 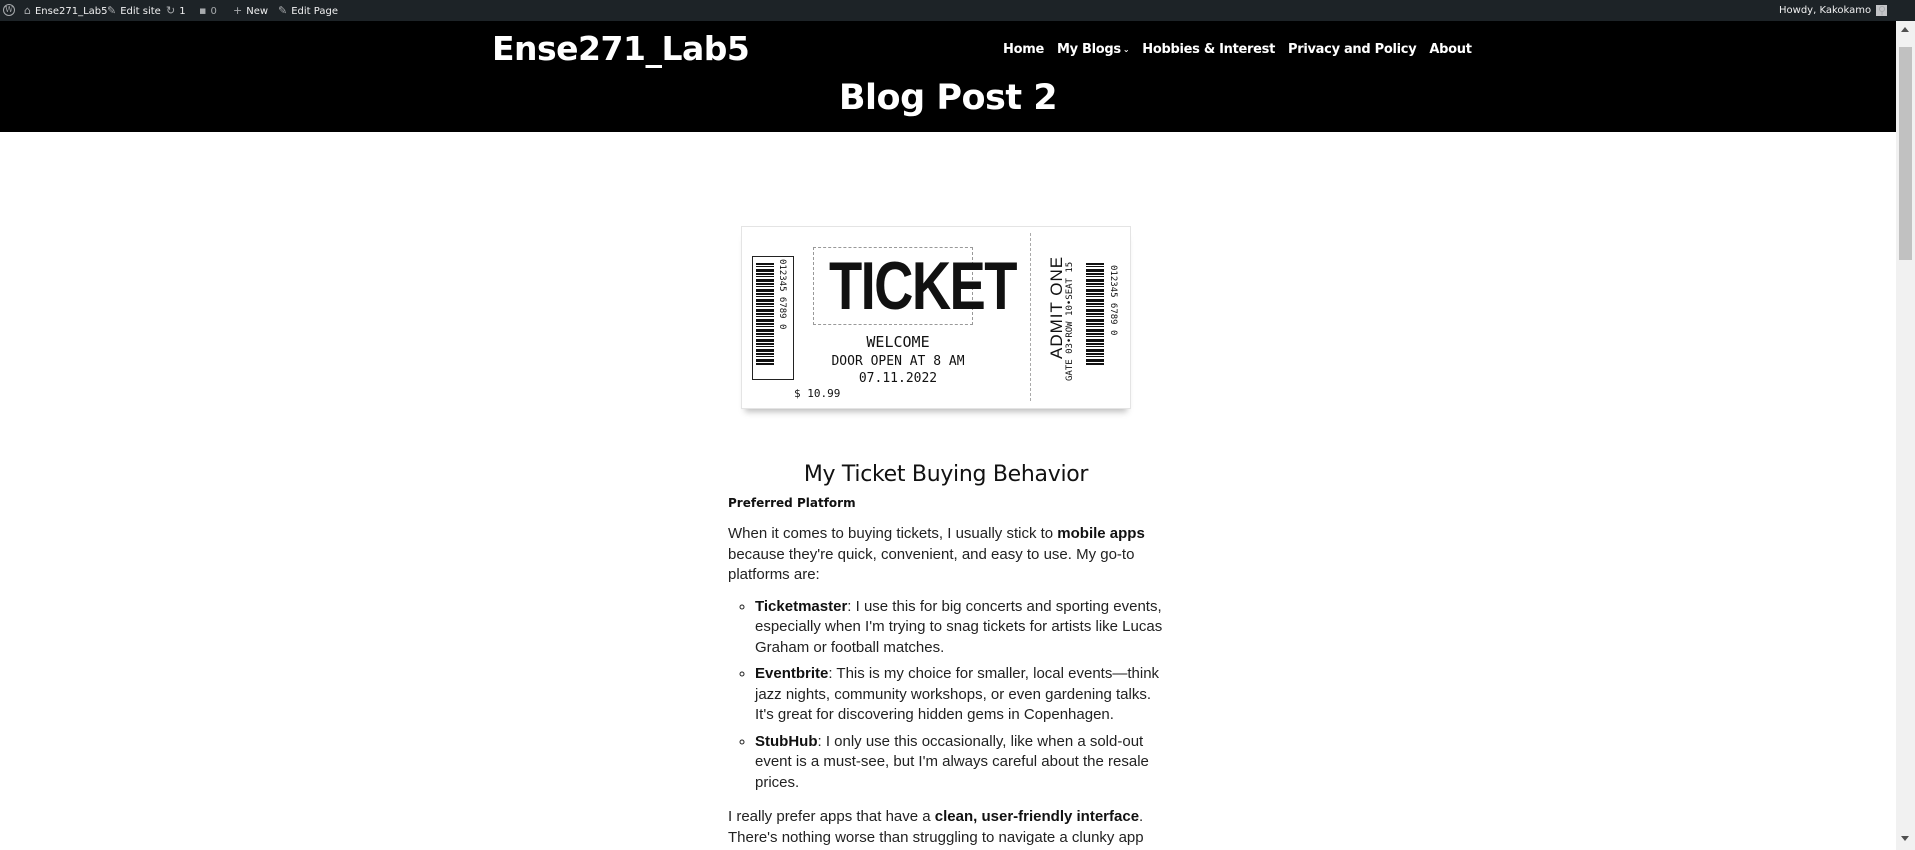 I want to click on ticket-seat-info: GATE 03•ROW 10•SEAT 15, so click(x=1070, y=321).